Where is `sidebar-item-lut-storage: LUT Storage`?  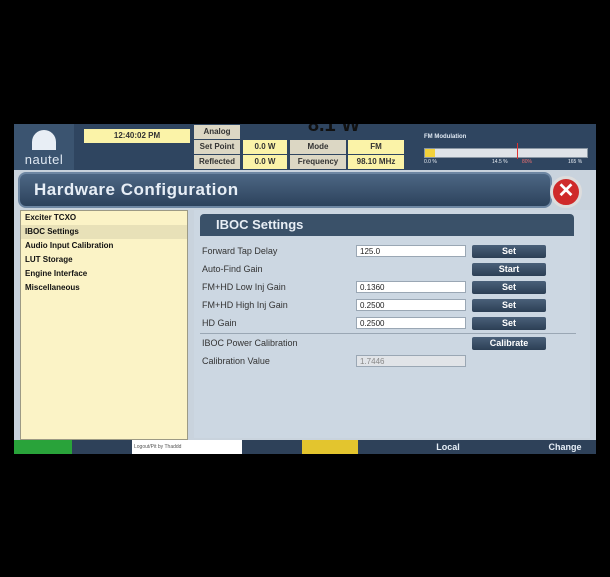 sidebar-item-lut-storage: LUT Storage is located at coordinates (104, 260).